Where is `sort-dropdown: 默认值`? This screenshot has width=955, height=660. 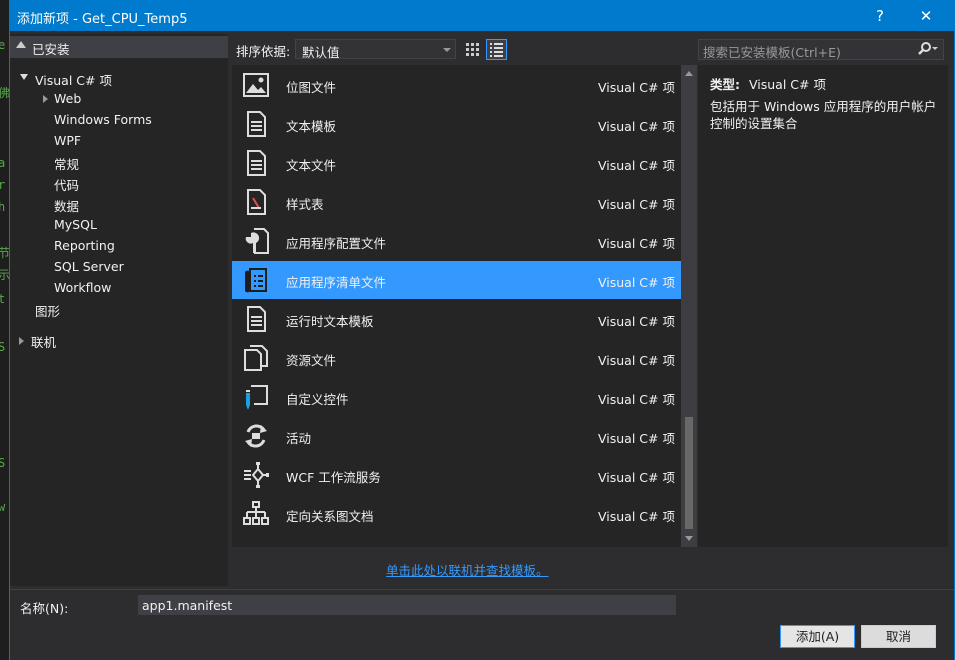 sort-dropdown: 默认值 is located at coordinates (375, 49).